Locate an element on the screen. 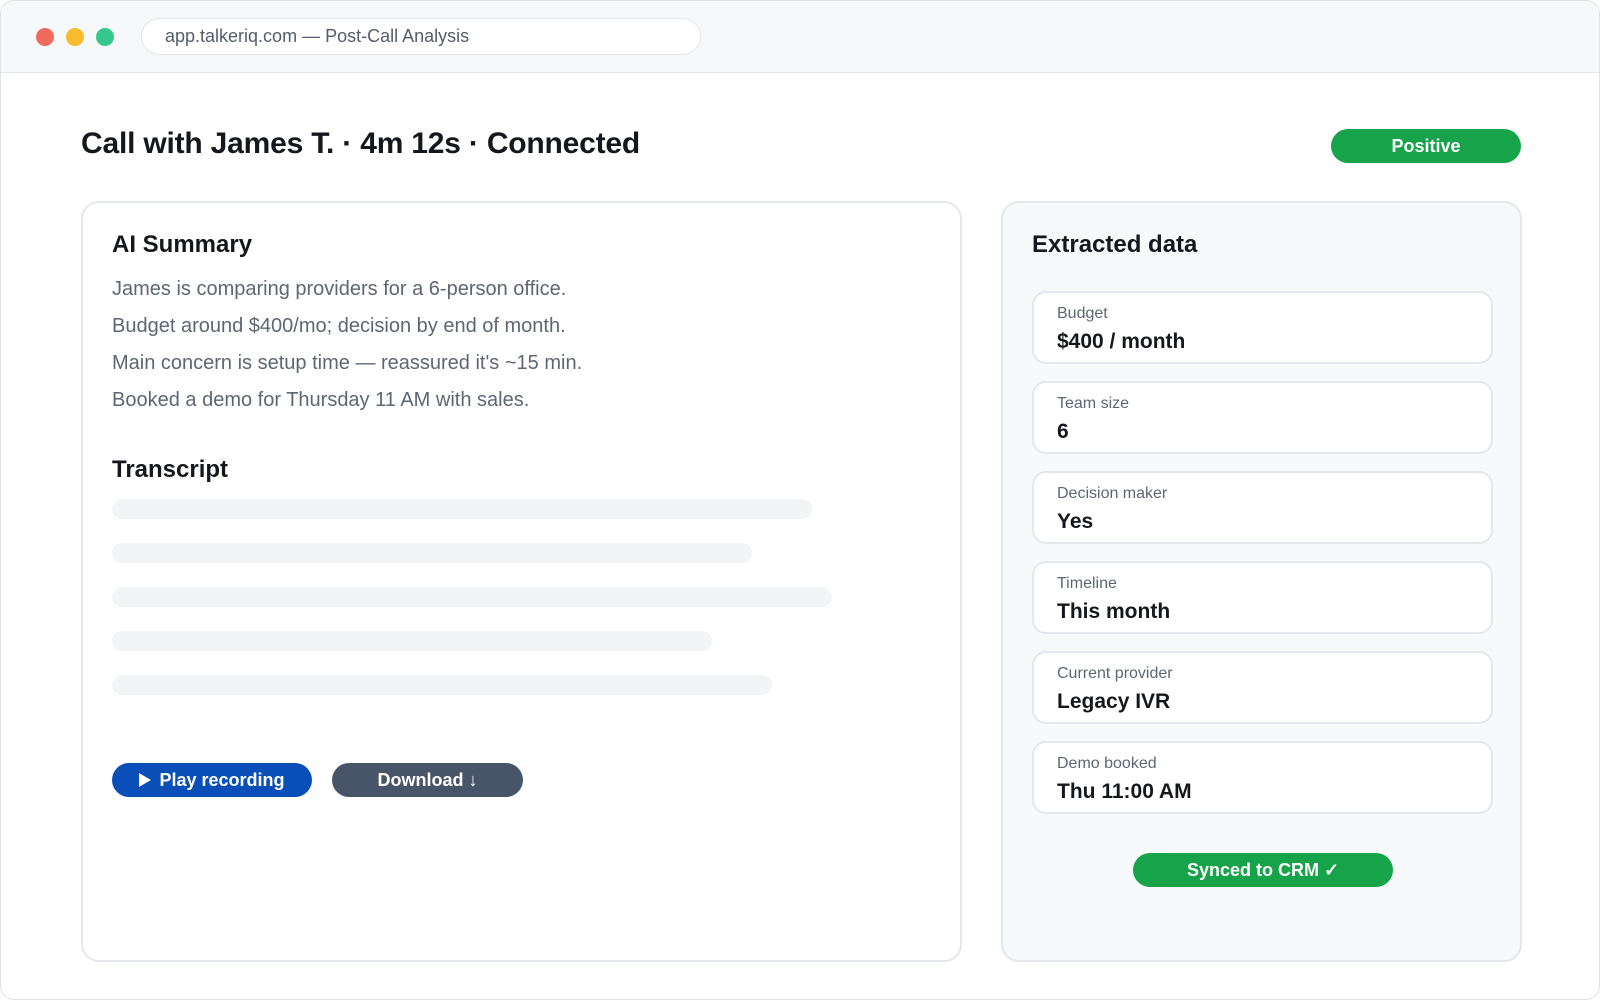  field-current-provider: Current provider Legacy IVR is located at coordinates (1262, 687).